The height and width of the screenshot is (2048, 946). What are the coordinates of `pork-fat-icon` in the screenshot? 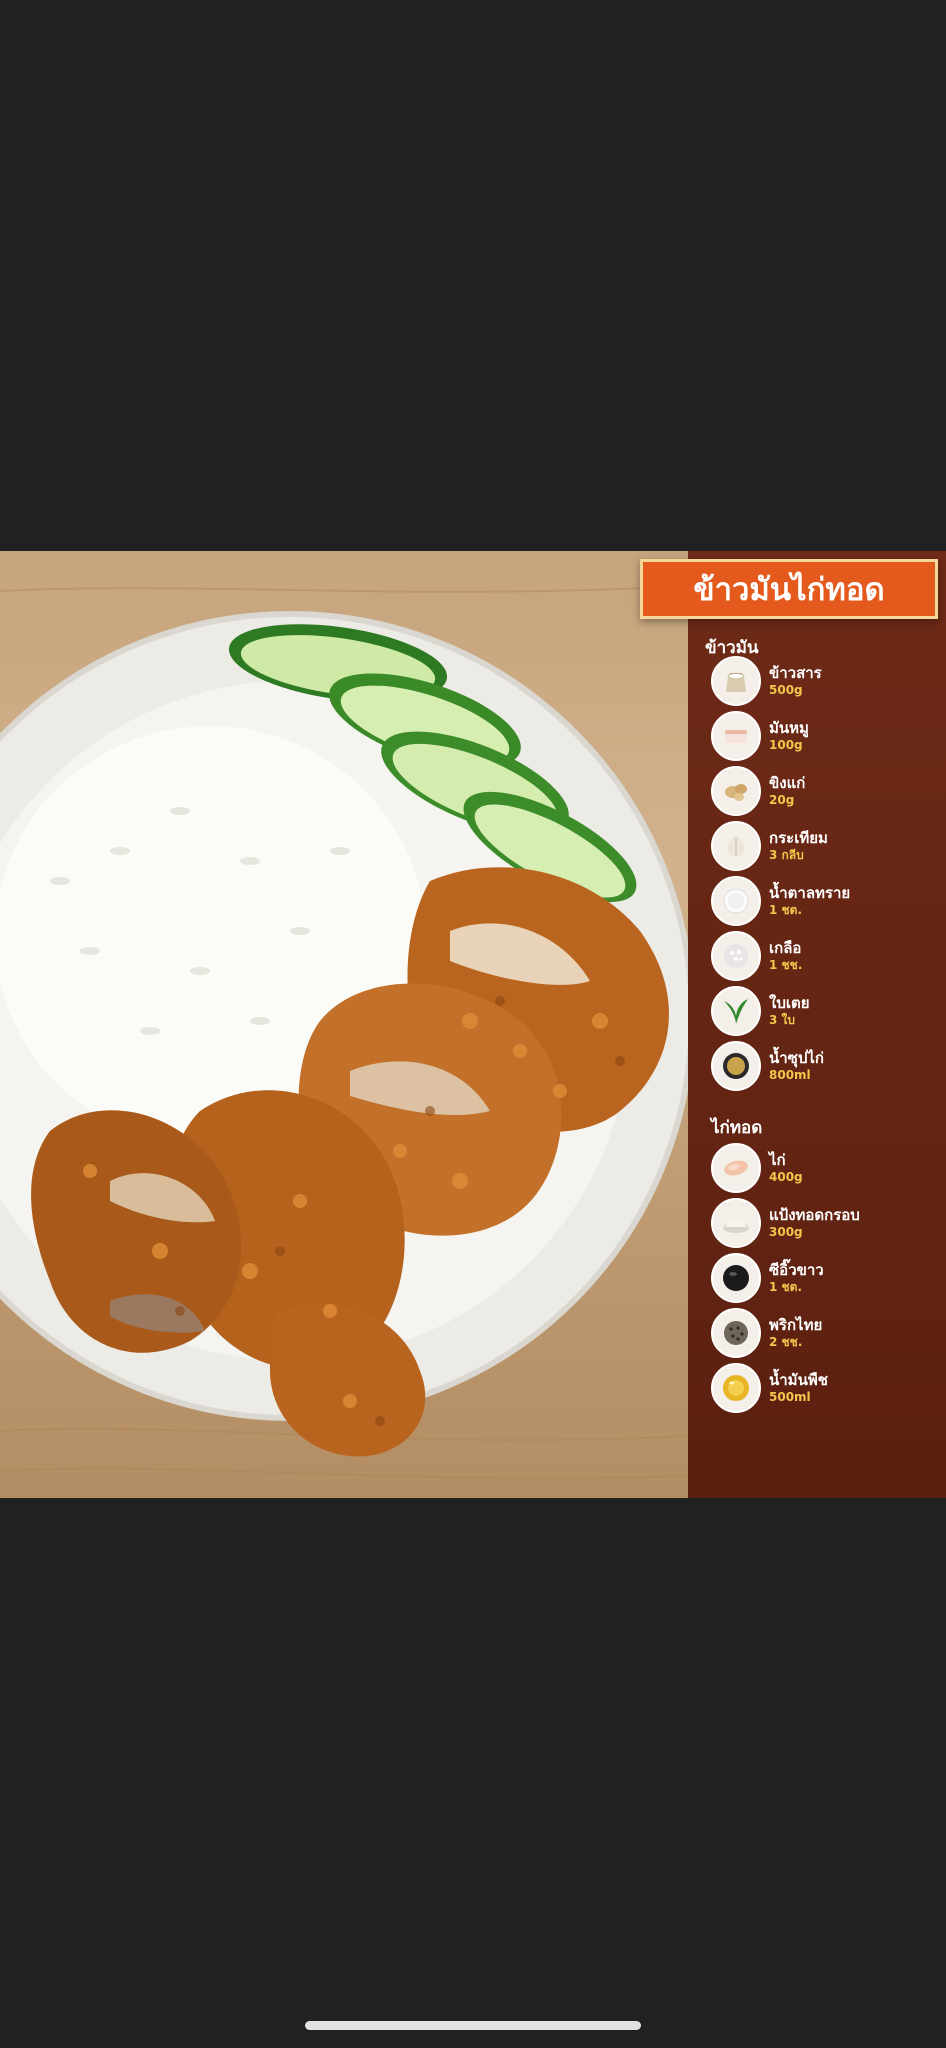 It's located at (736, 736).